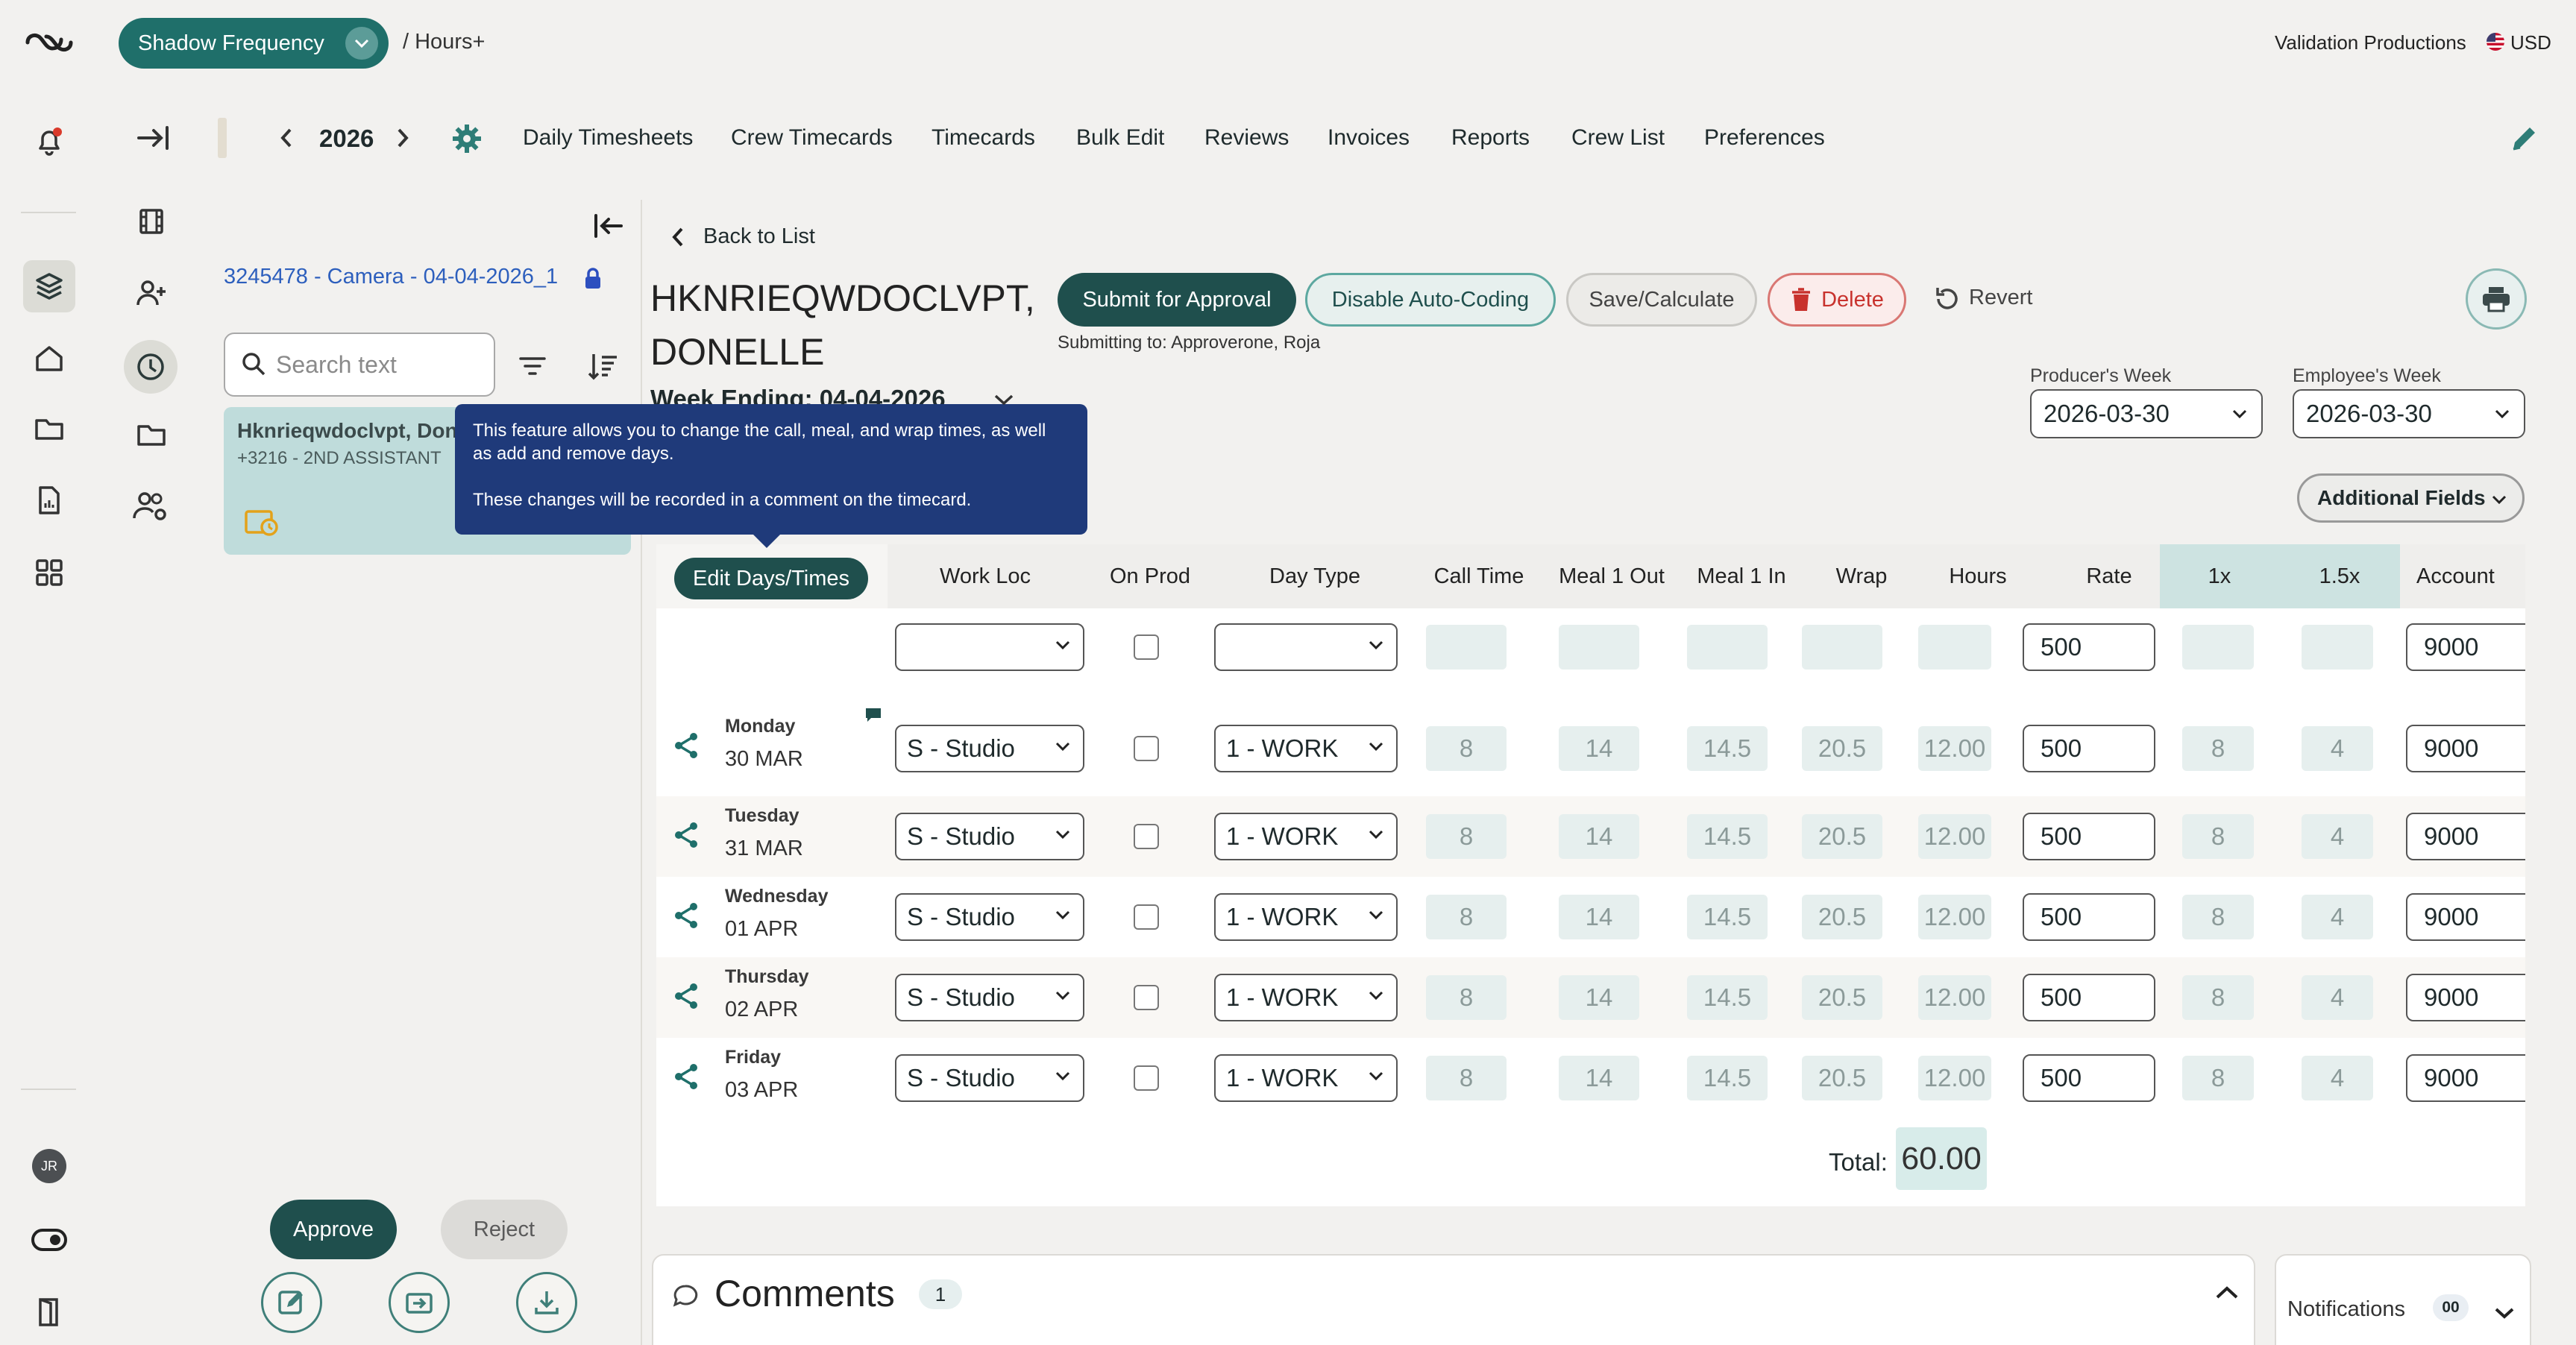  I want to click on avatar: JR, so click(49, 1166).